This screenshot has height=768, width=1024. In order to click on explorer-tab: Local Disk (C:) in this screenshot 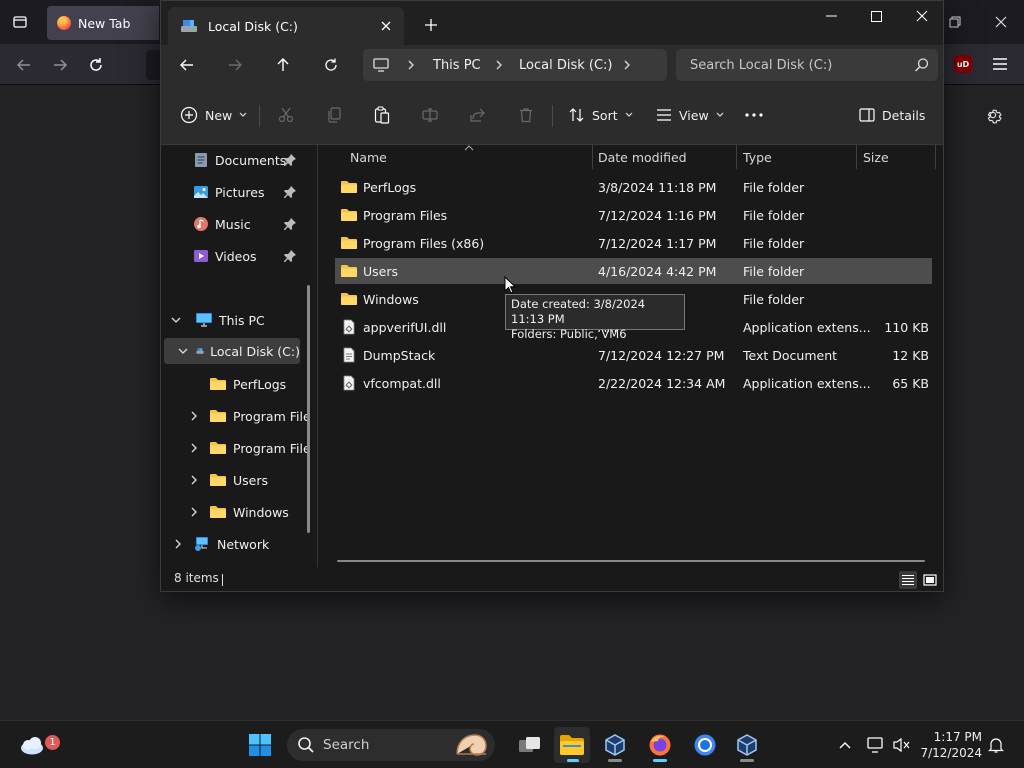, I will do `click(286, 26)`.